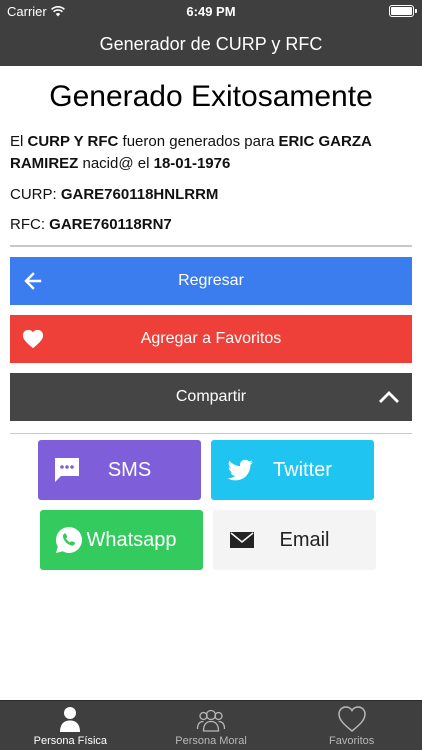 The width and height of the screenshot is (422, 750). I want to click on summary-born: nacid@ el, so click(116, 163).